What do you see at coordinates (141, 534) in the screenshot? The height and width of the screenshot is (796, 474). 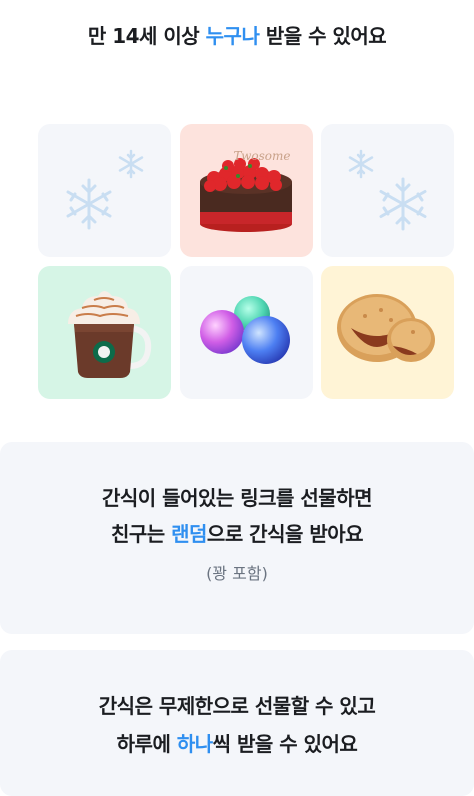 I see `card1-line2-prefix: 친구는` at bounding box center [141, 534].